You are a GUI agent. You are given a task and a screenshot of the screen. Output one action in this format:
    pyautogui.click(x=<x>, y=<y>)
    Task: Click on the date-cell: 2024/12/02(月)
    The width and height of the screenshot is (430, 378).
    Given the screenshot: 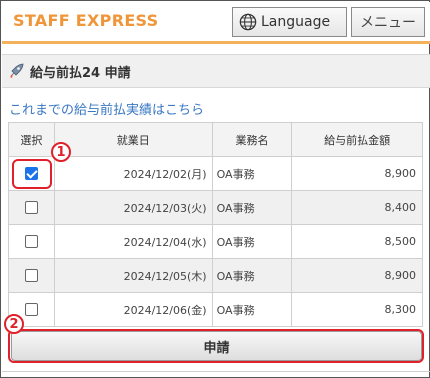 What is the action you would take?
    pyautogui.click(x=133, y=173)
    